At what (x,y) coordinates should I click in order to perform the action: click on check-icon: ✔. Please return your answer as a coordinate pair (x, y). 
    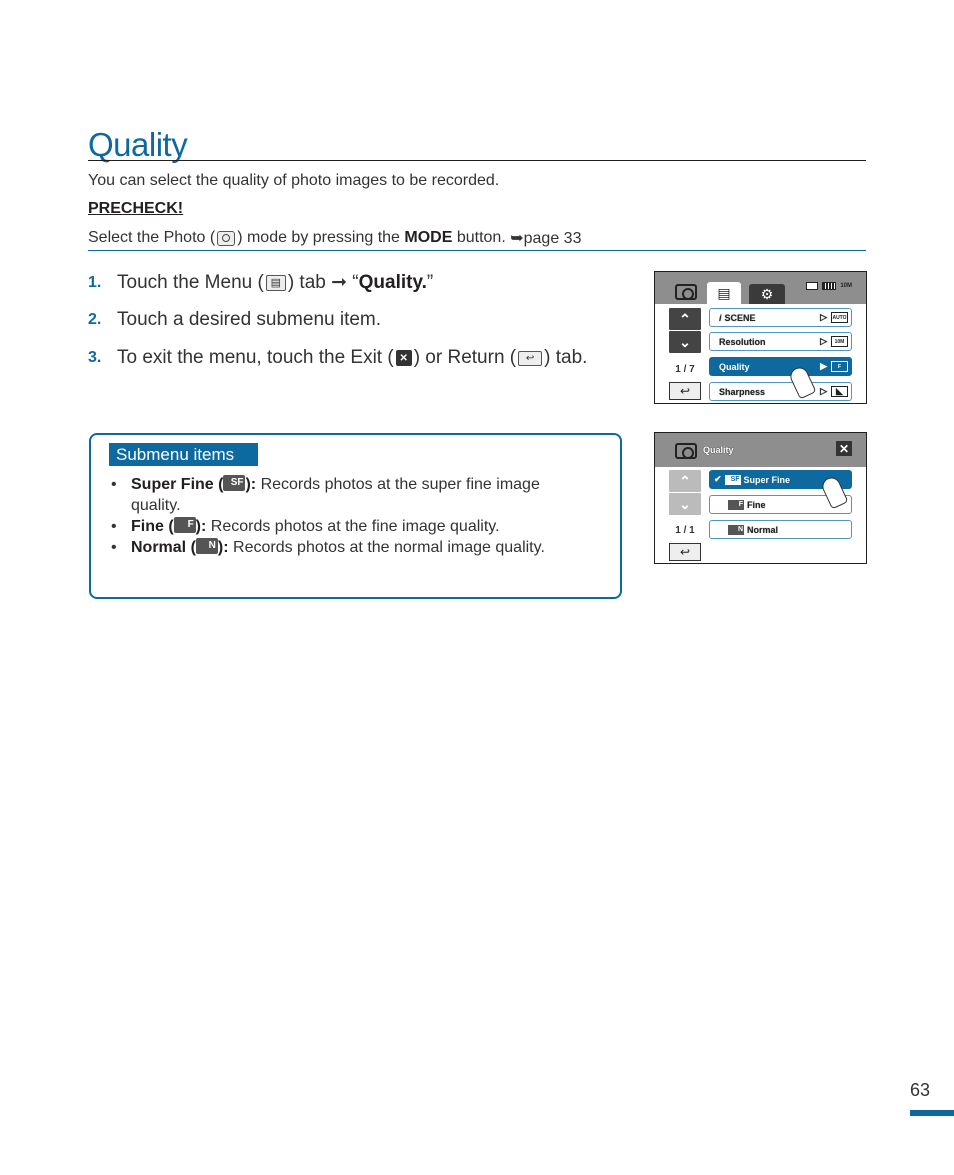
    Looking at the image, I should click on (718, 479).